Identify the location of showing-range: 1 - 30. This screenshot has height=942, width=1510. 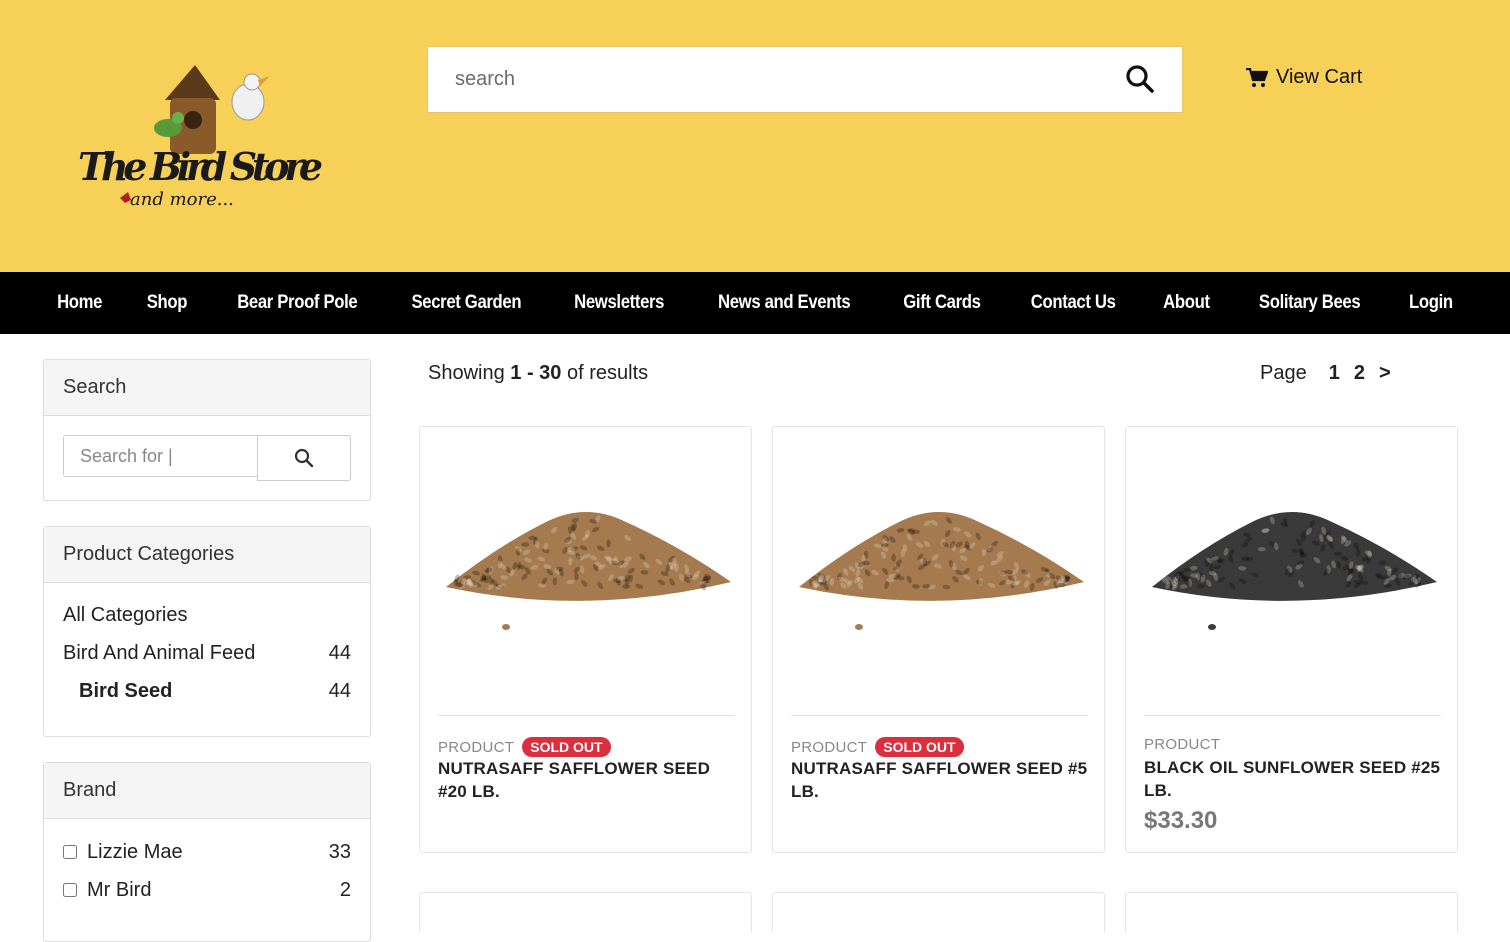
(536, 373).